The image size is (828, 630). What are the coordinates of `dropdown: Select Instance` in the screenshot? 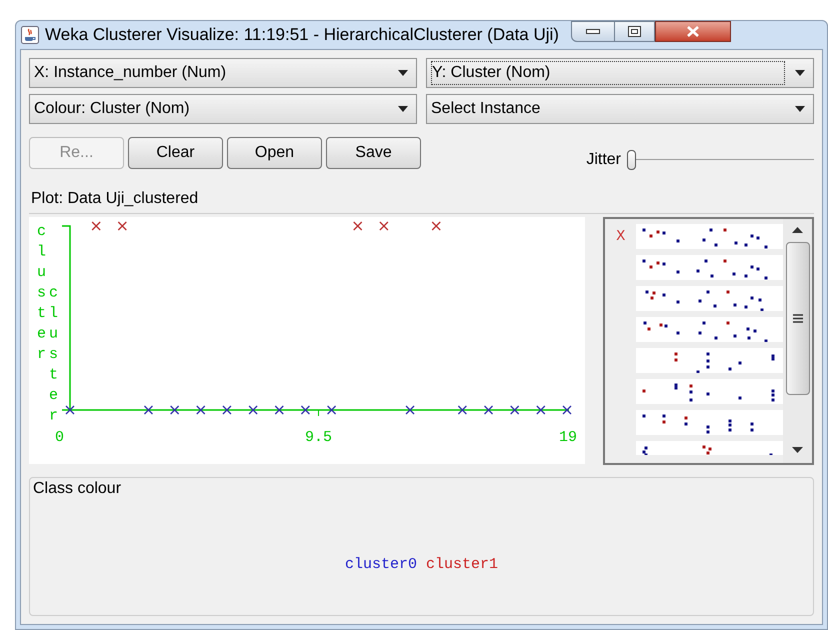 It's located at (620, 109).